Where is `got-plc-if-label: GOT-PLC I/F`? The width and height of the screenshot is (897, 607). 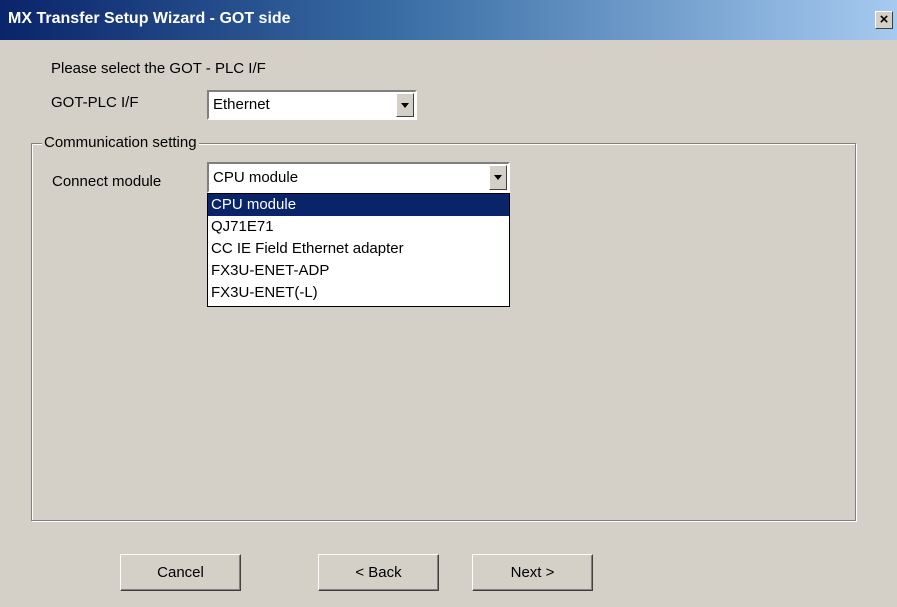
got-plc-if-label: GOT-PLC I/F is located at coordinates (95, 102).